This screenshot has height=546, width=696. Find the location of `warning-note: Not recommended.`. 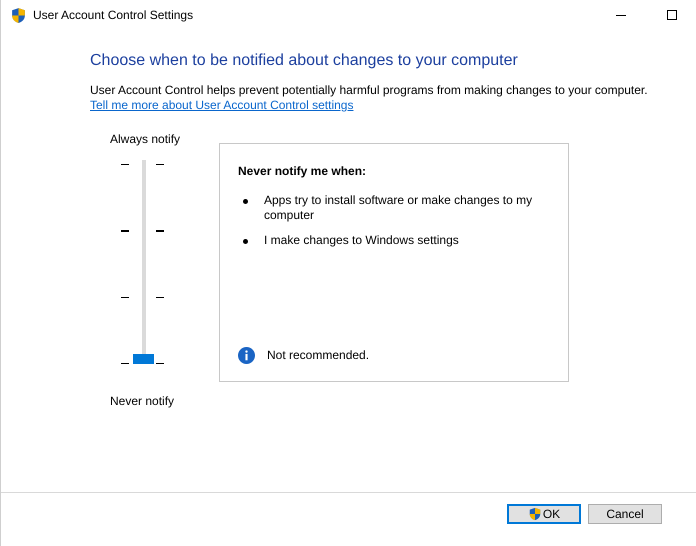

warning-note: Not recommended. is located at coordinates (318, 355).